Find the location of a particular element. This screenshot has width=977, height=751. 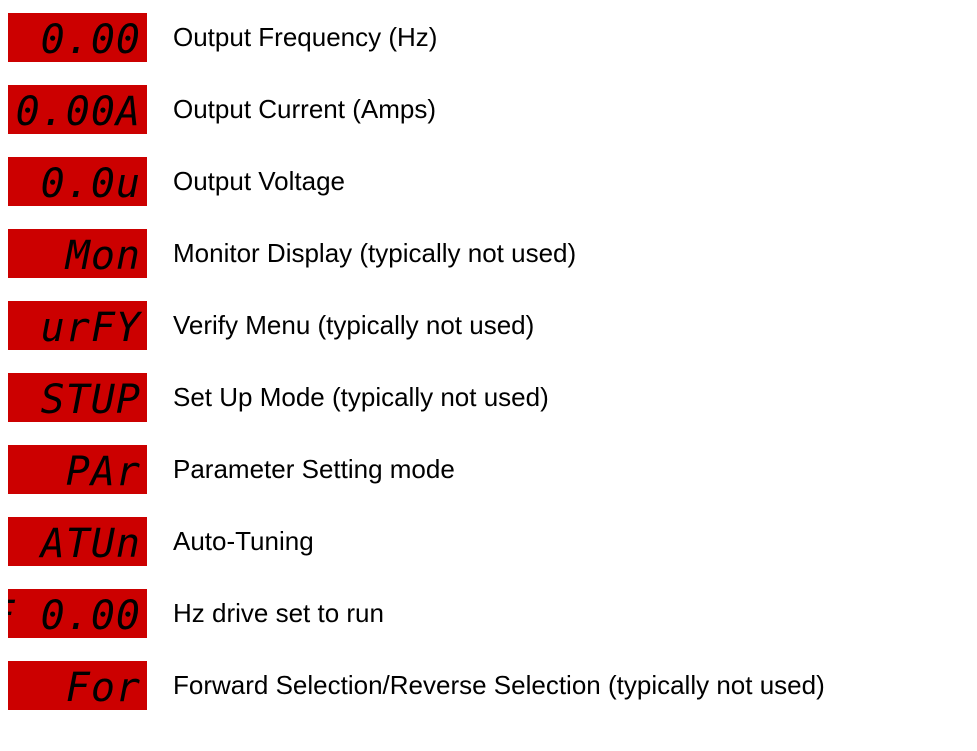

display-readout: 0.00A is located at coordinates (78, 111).